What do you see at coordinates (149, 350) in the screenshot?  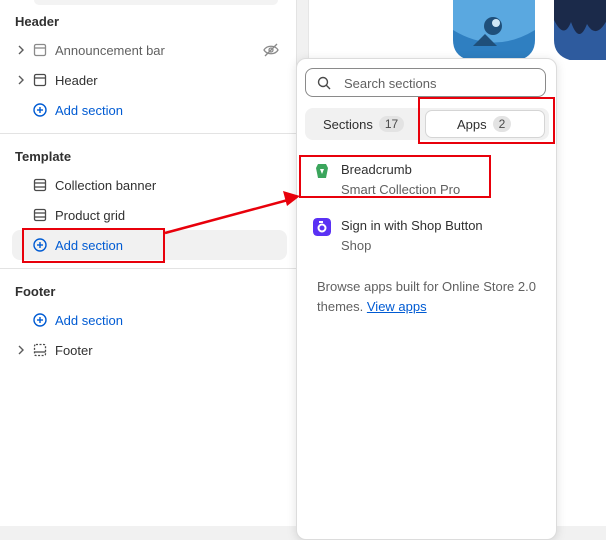 I see `section-item-footer: Footer` at bounding box center [149, 350].